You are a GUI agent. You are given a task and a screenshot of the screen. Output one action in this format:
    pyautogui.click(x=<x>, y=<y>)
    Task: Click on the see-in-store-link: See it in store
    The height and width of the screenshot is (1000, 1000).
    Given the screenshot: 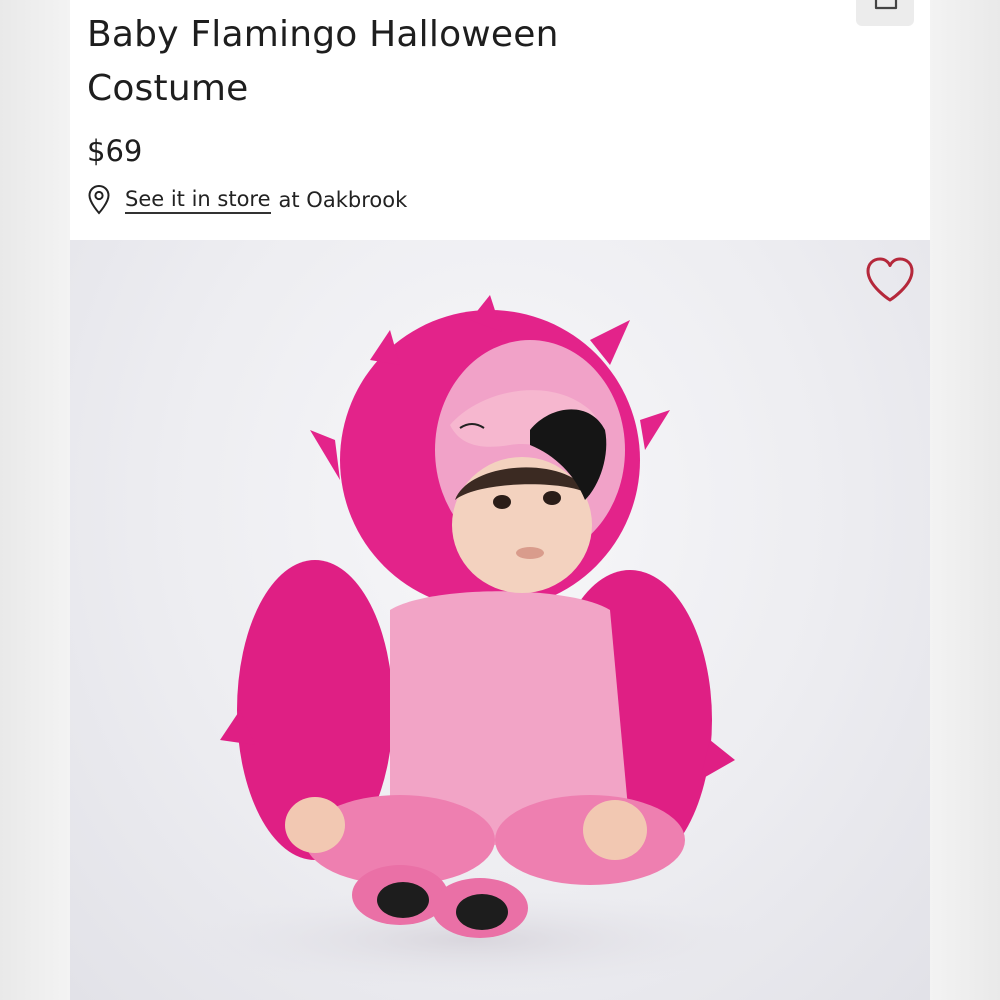 What is the action you would take?
    pyautogui.click(x=198, y=200)
    